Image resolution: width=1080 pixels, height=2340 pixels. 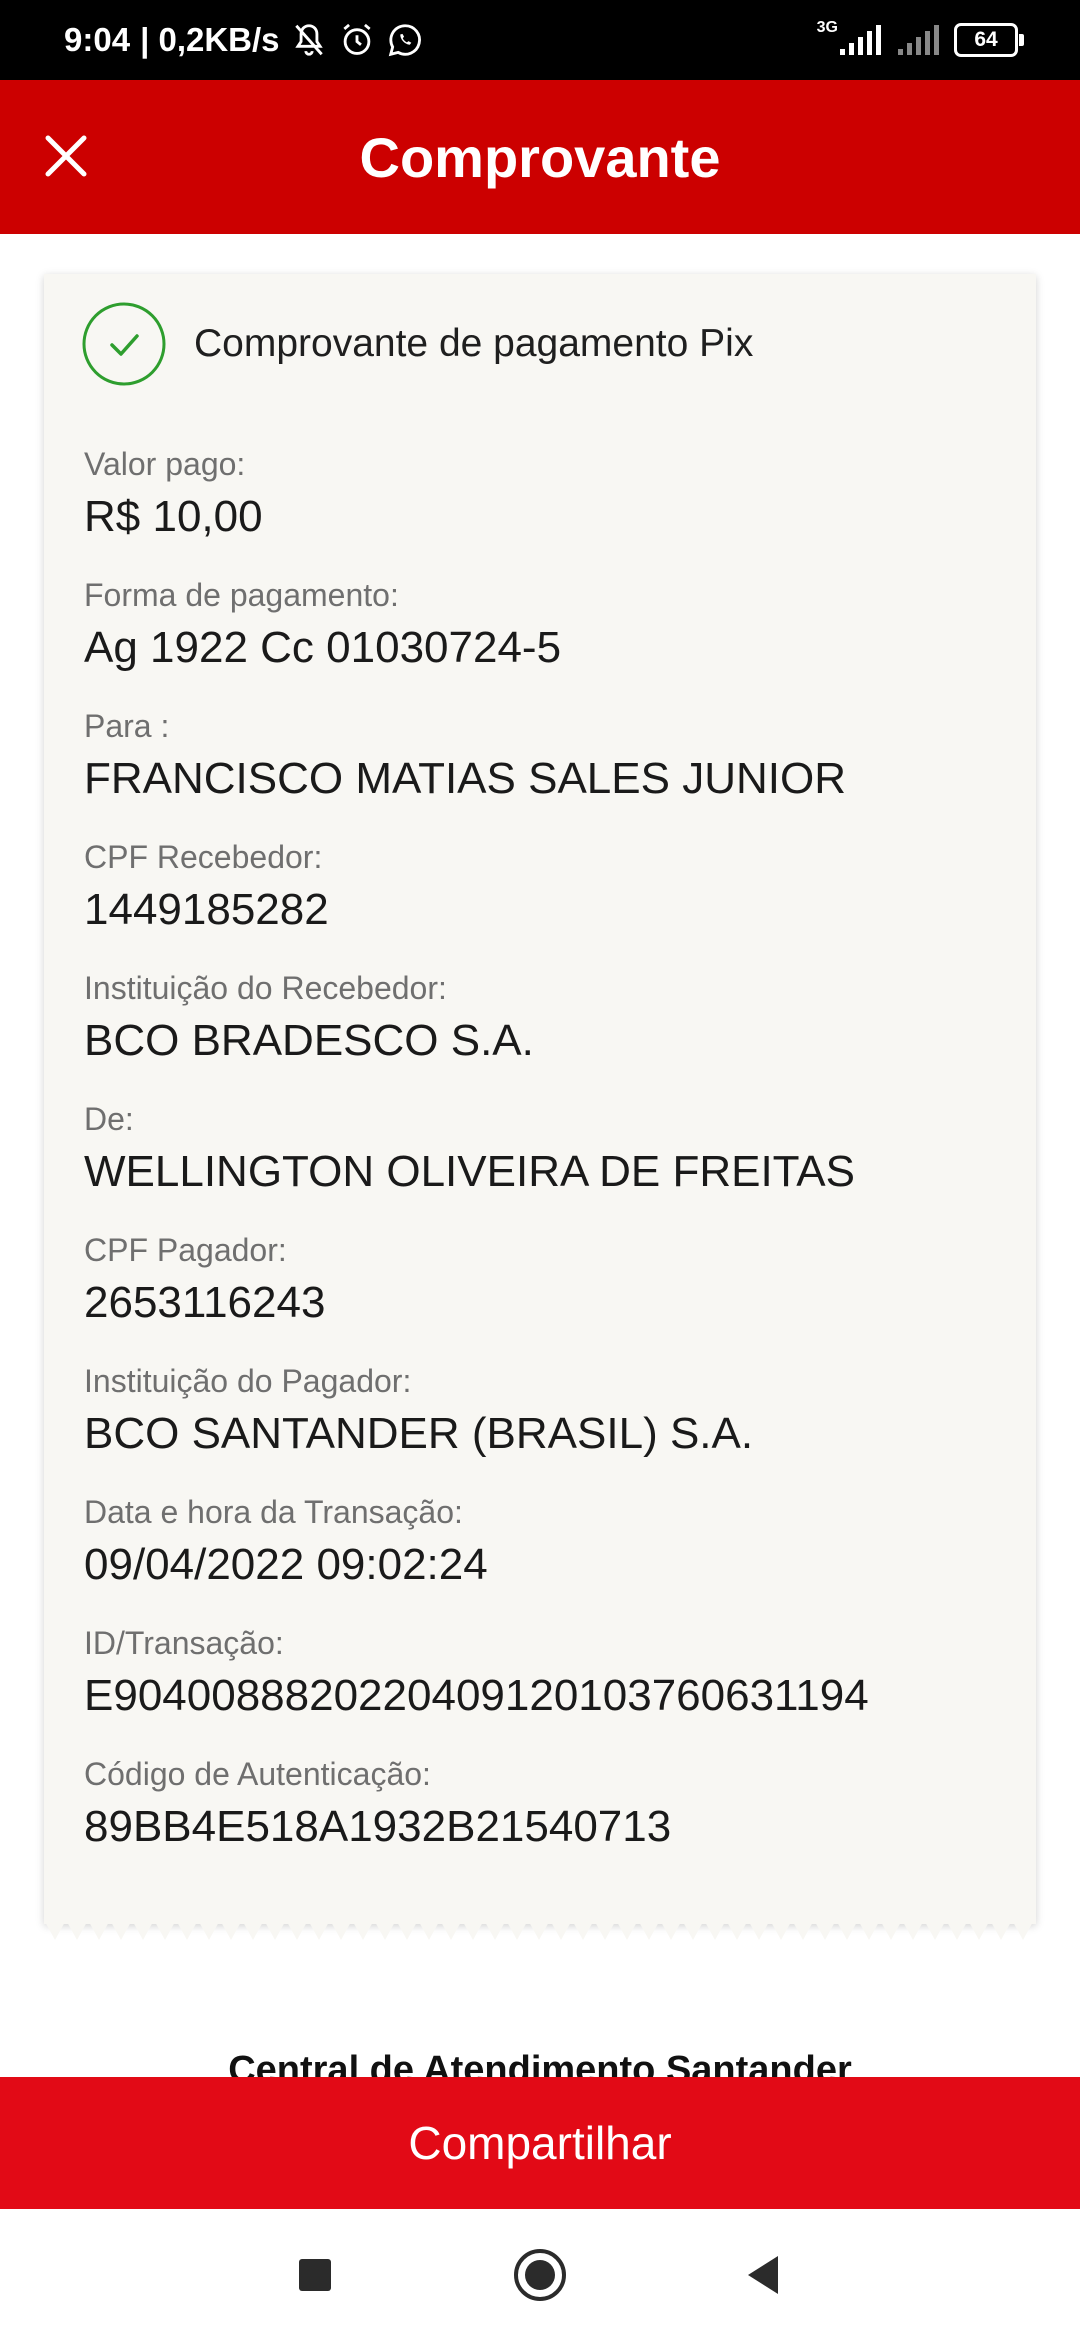 What do you see at coordinates (184, 1643) in the screenshot?
I see `field-label: ID/Transação:` at bounding box center [184, 1643].